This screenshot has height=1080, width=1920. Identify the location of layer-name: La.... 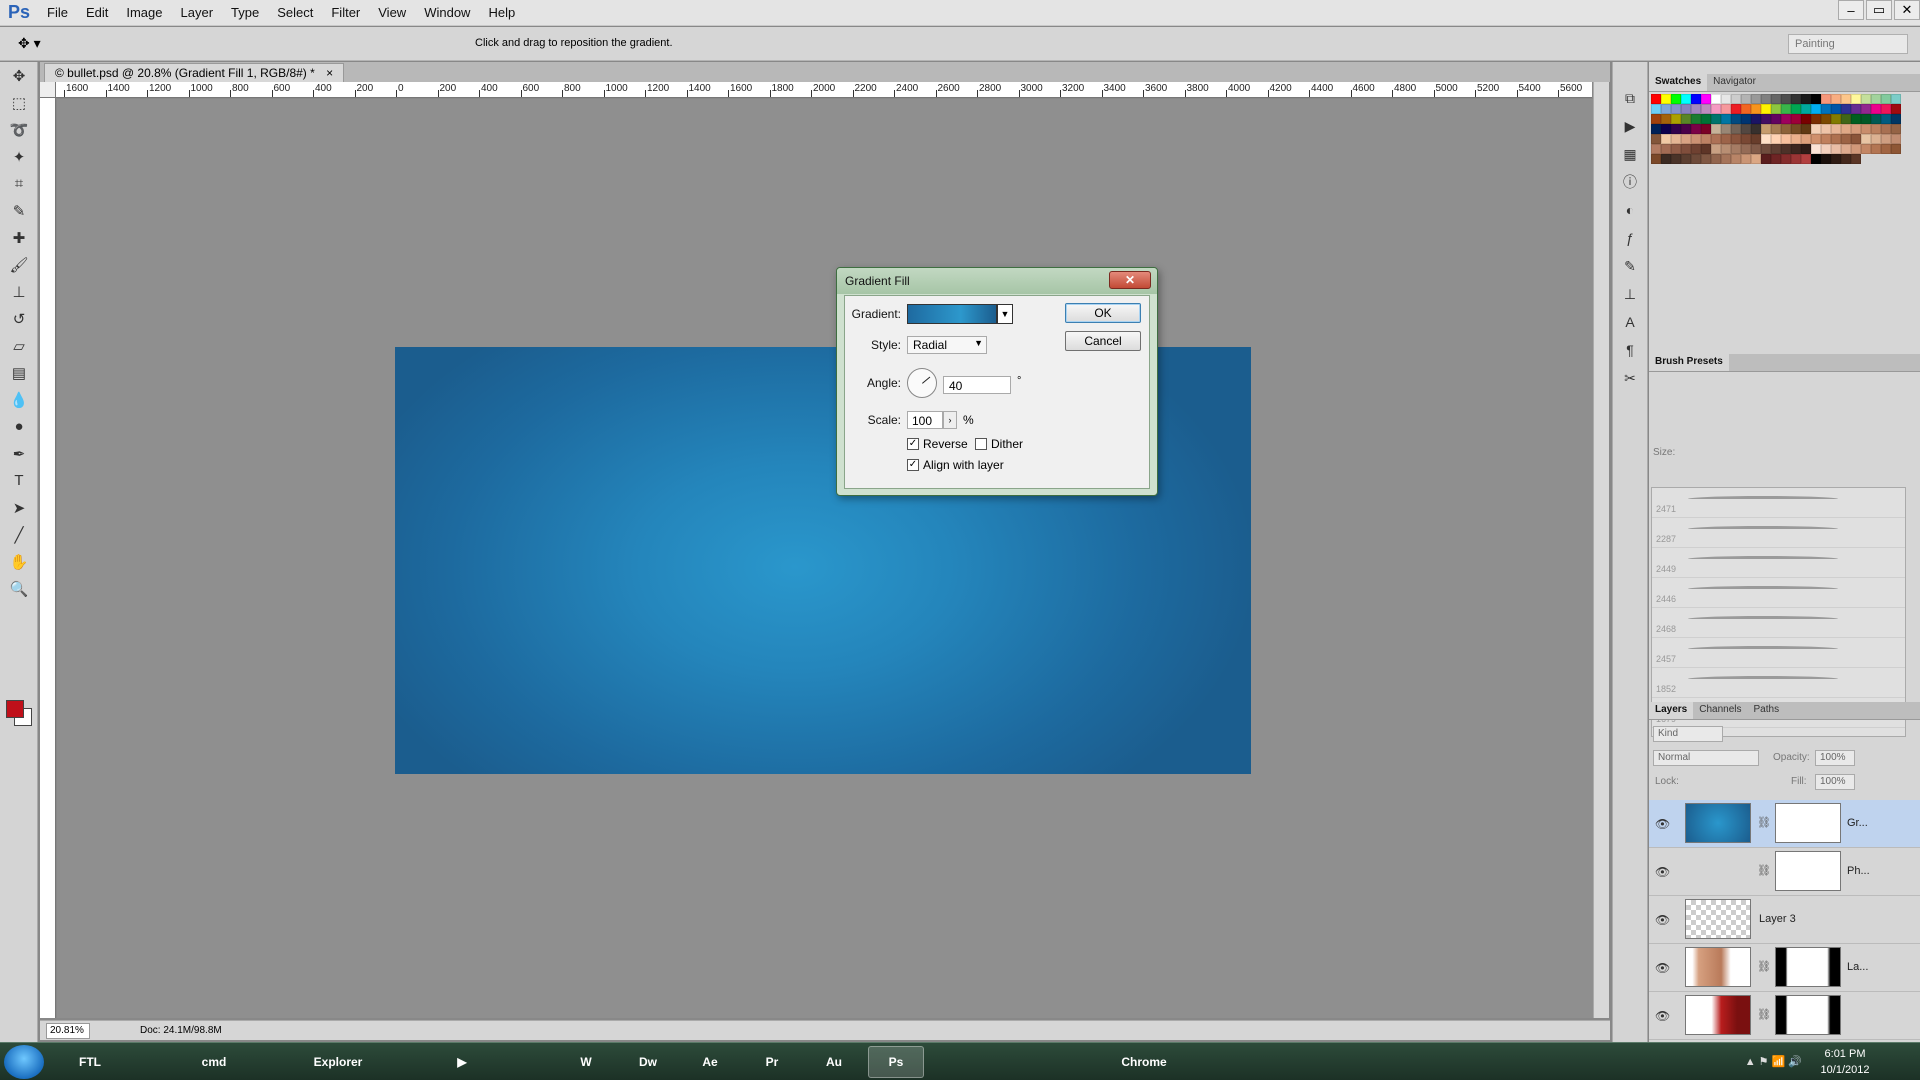
(1857, 967).